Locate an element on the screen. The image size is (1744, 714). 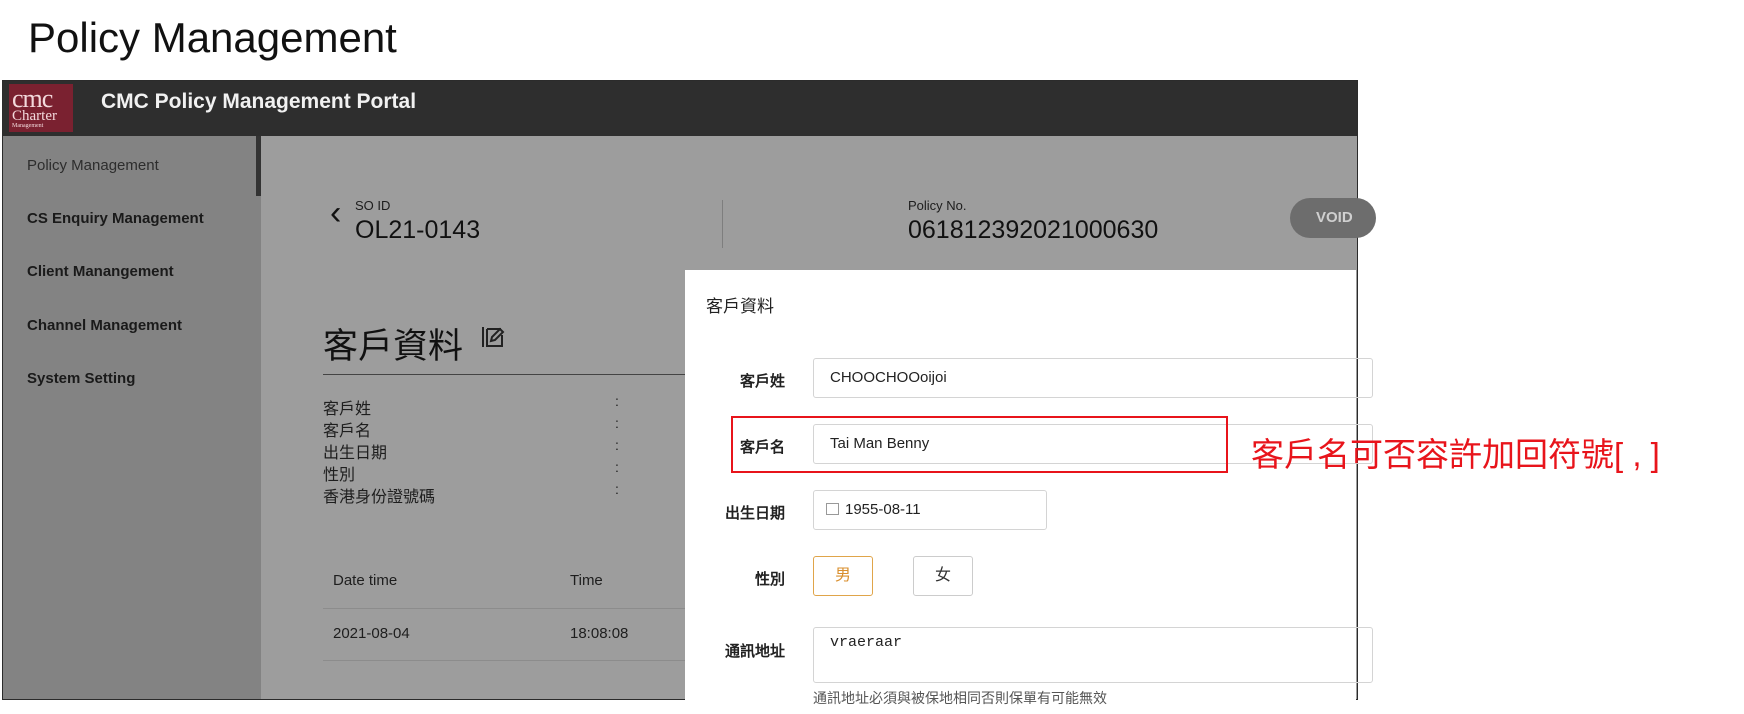
modal-title: 客戶資料 is located at coordinates (740, 306).